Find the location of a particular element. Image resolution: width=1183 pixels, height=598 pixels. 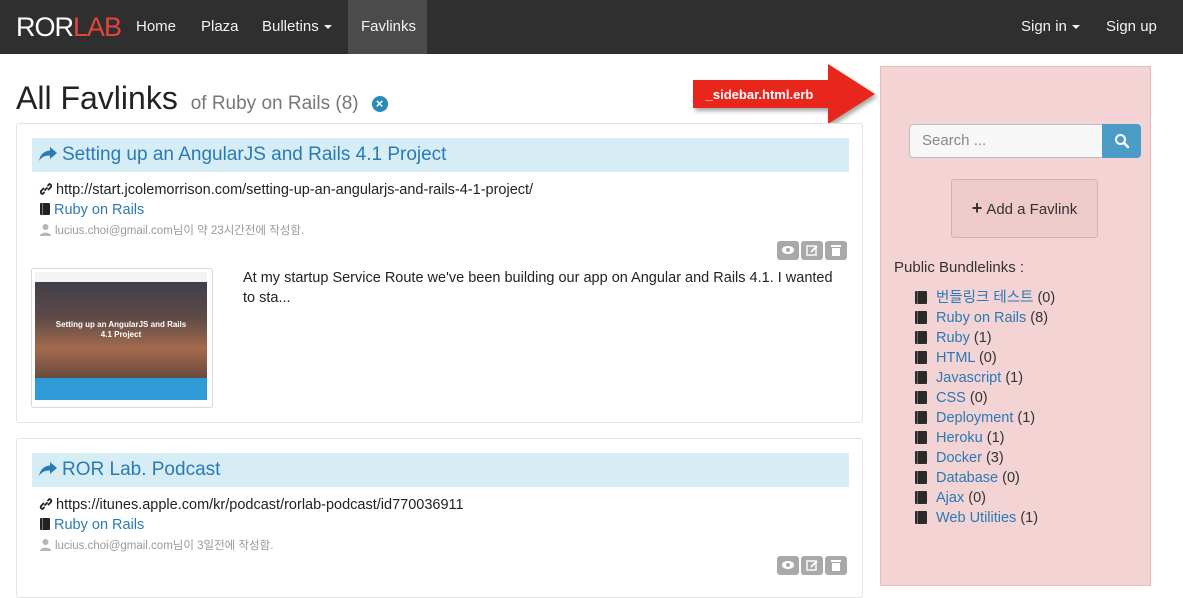

bundlelink-item: Ruby (1) is located at coordinates (985, 338).